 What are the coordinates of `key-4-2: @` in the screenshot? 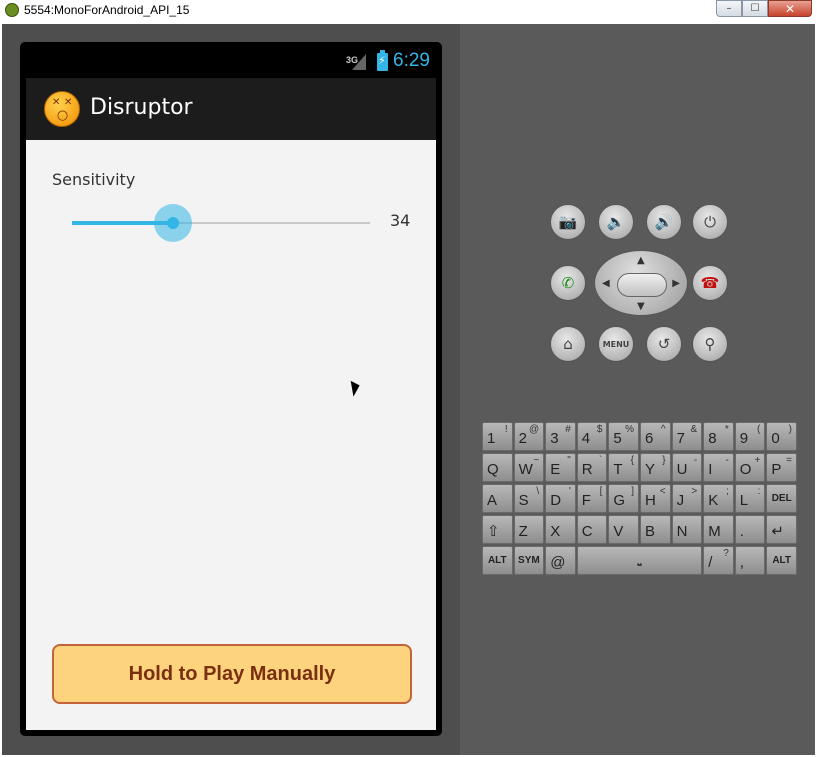 It's located at (560, 560).